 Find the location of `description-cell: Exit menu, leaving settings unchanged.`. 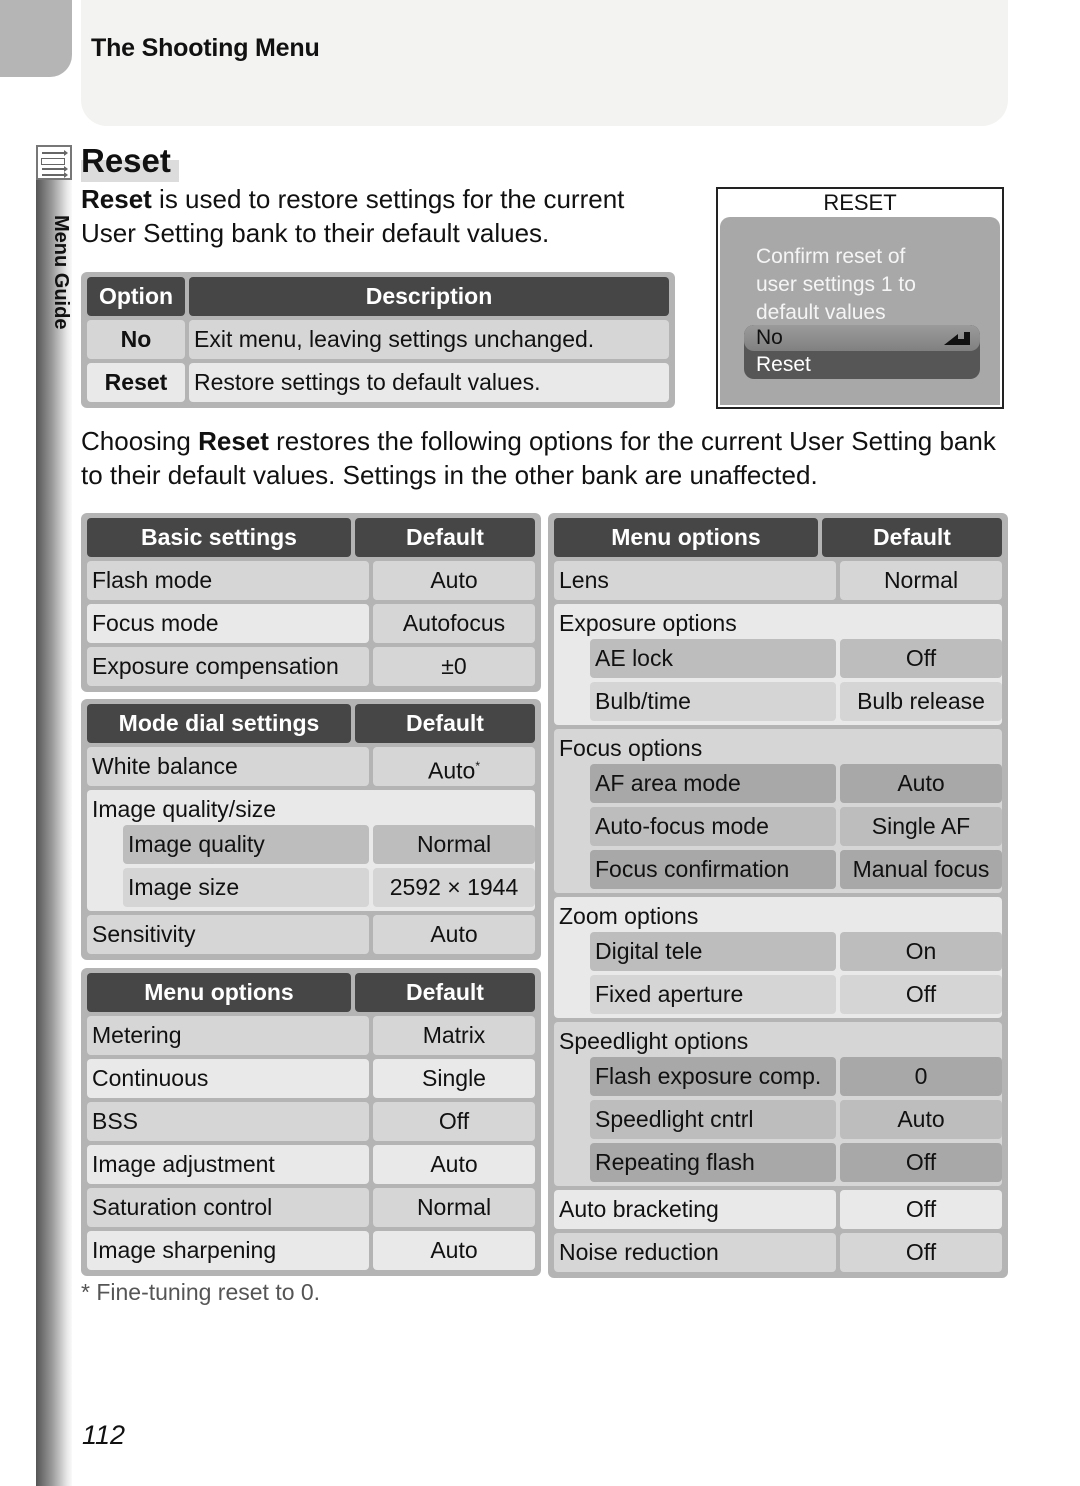

description-cell: Exit menu, leaving settings unchanged. is located at coordinates (429, 339).